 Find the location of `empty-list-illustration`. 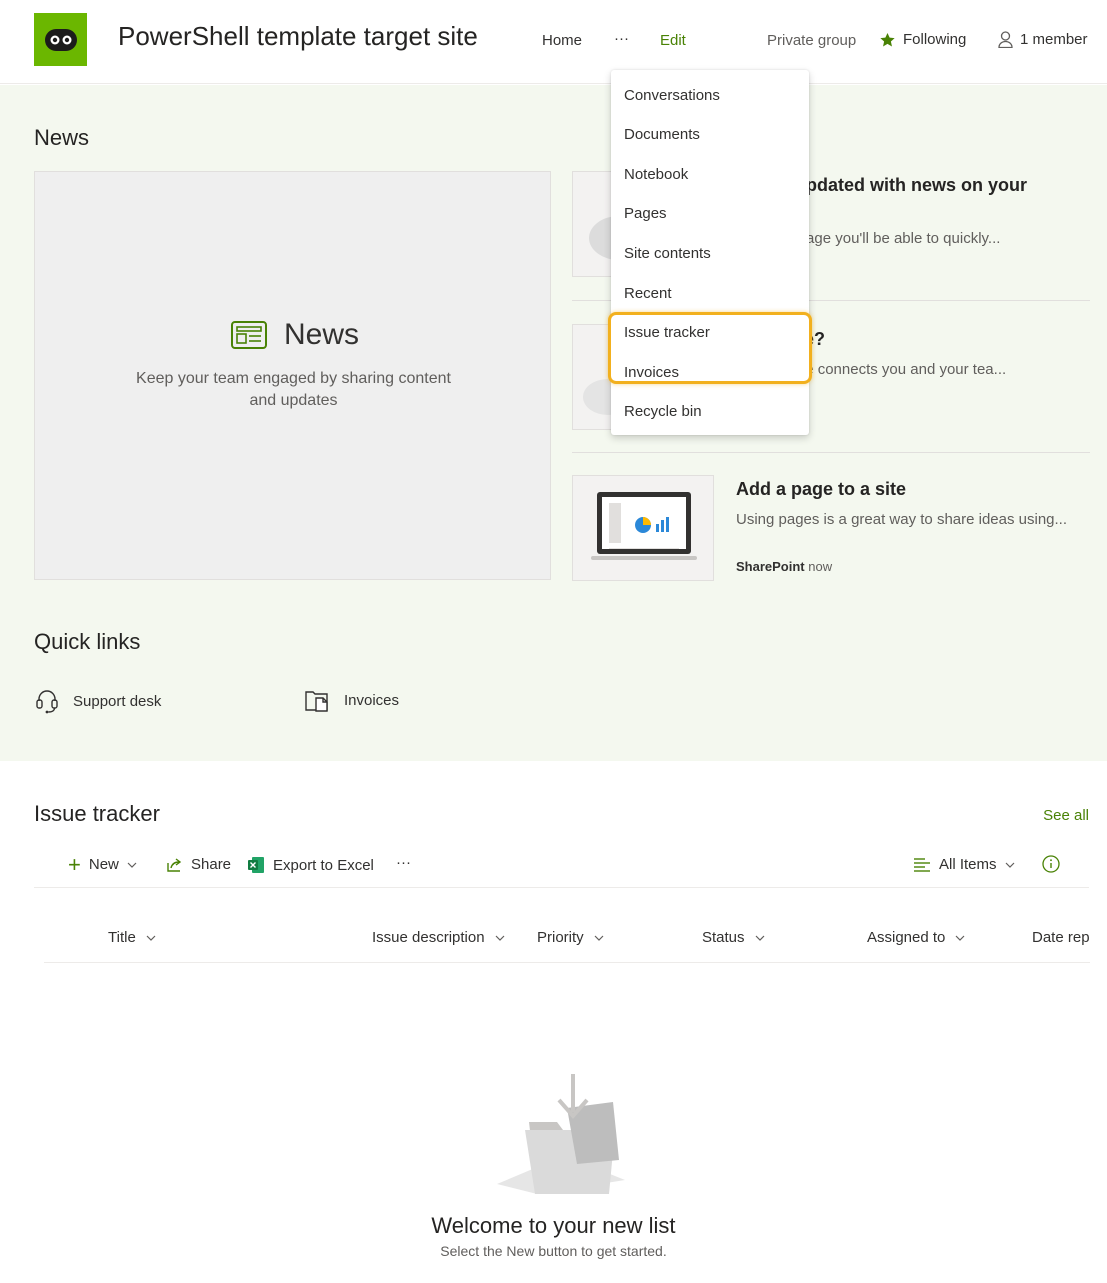

empty-list-illustration is located at coordinates (562, 1135).